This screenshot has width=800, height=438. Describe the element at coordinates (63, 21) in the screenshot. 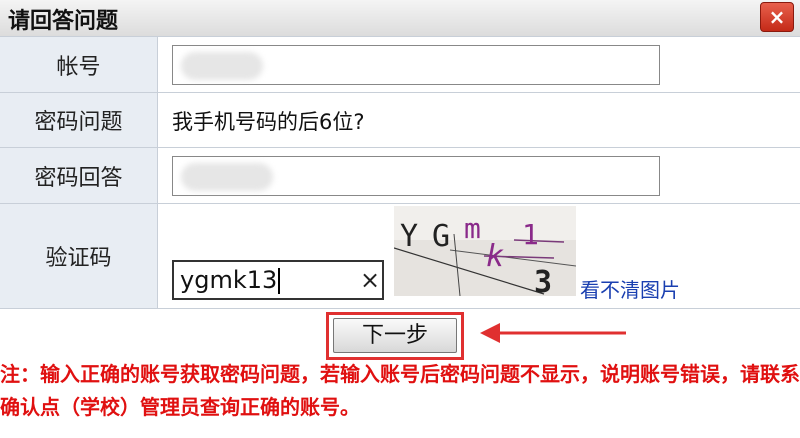

I see `dialog-title: 请回答问题` at that location.